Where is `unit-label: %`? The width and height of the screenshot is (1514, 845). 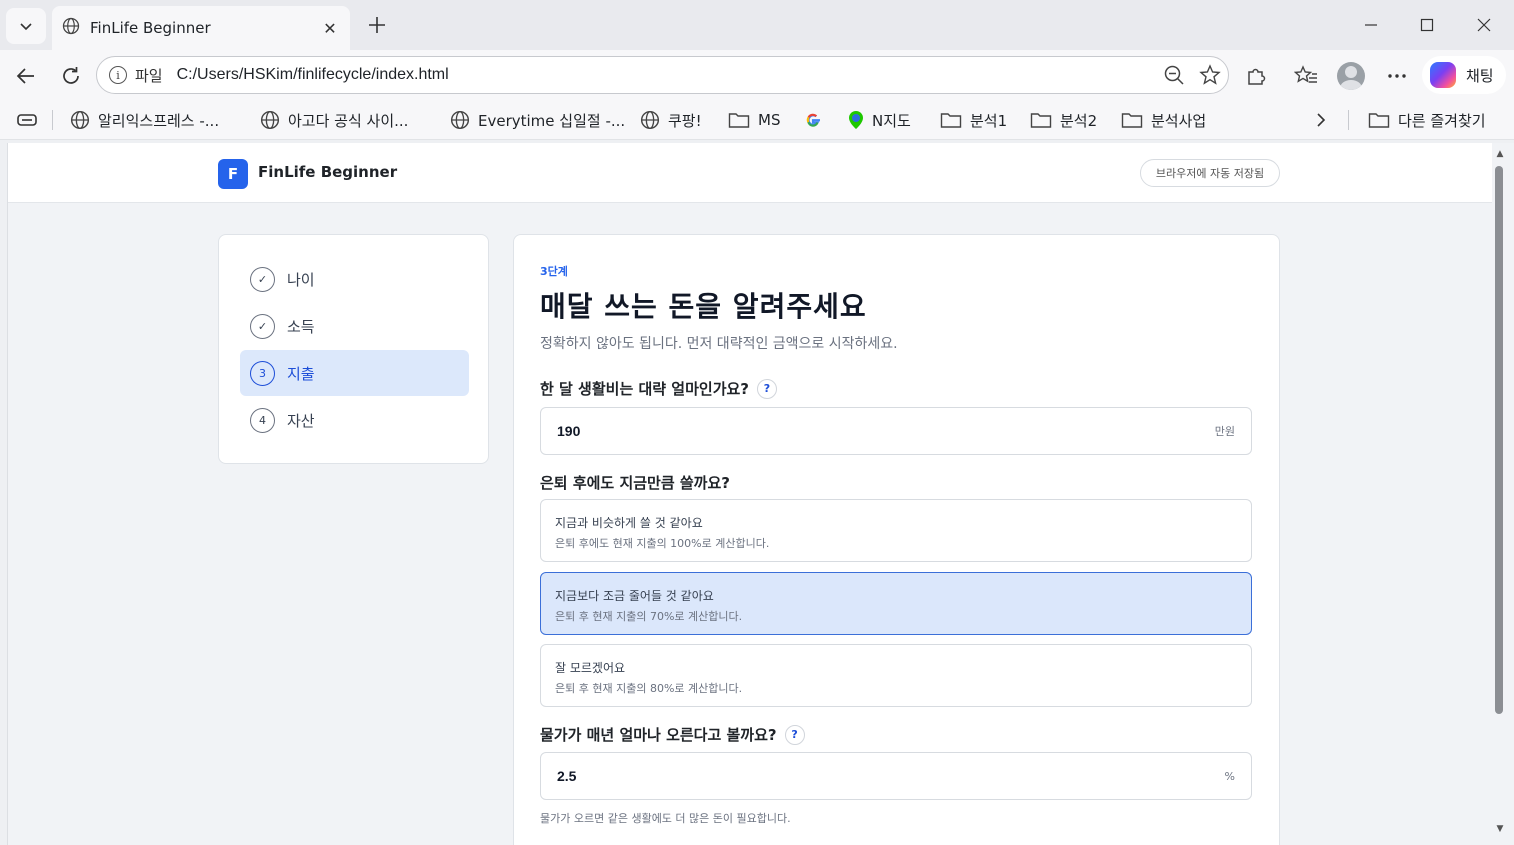 unit-label: % is located at coordinates (1229, 776).